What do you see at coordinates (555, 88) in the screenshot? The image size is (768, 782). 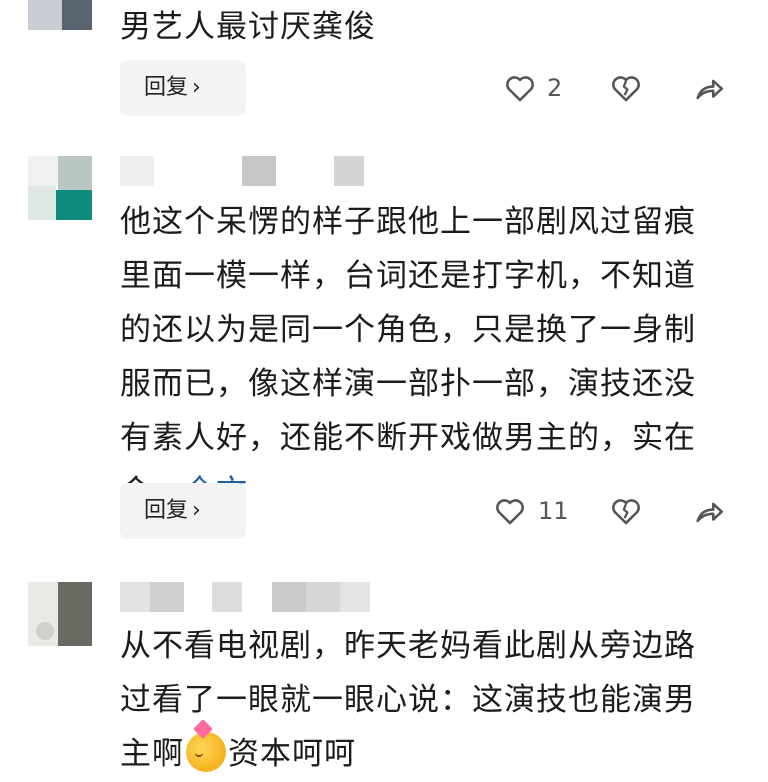 I see `like-count: 2` at bounding box center [555, 88].